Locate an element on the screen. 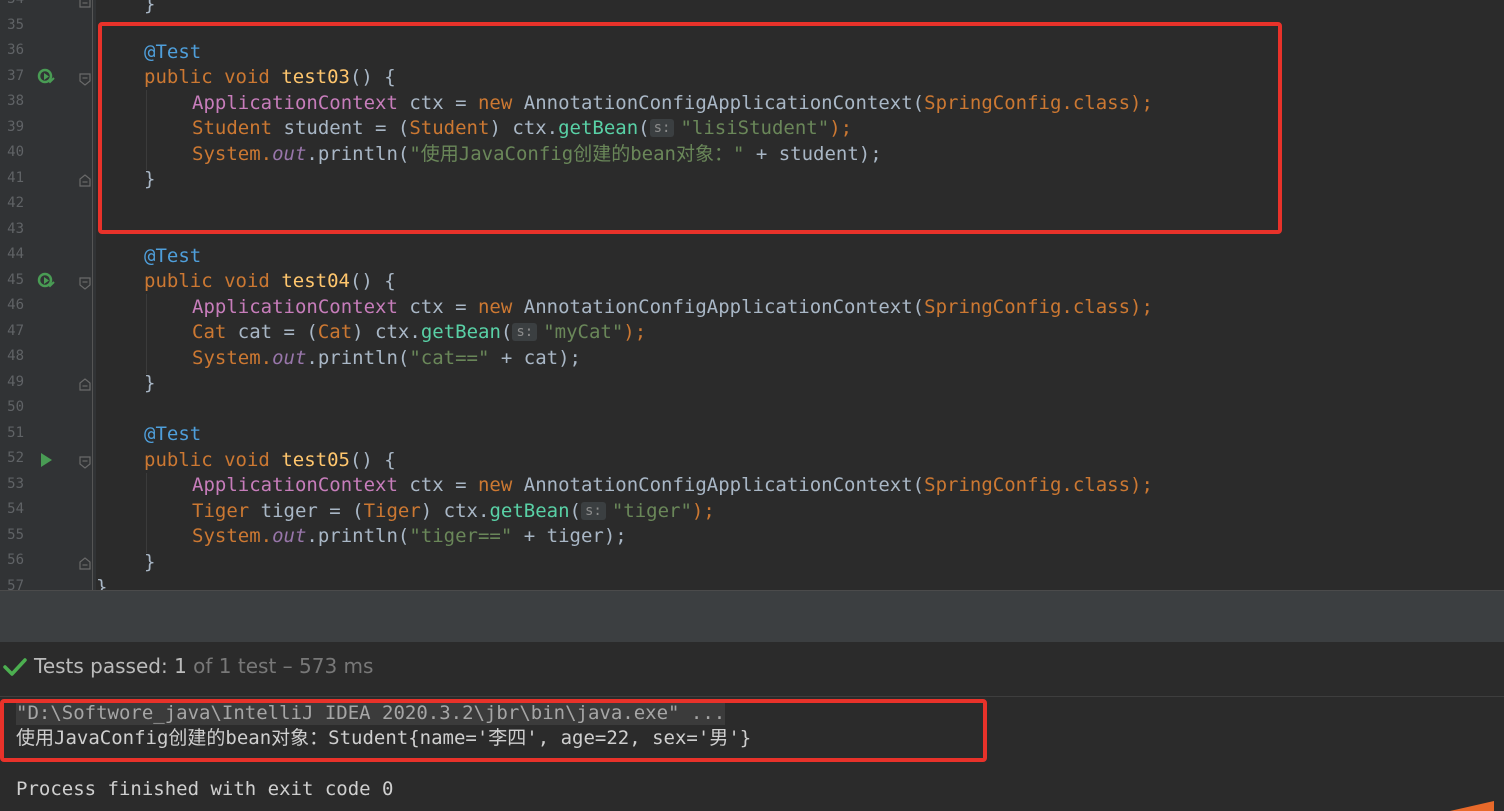 Image resolution: width=1504 pixels, height=811 pixels. code-line: System.out.println("tiger==" + tiger); is located at coordinates (409, 536).